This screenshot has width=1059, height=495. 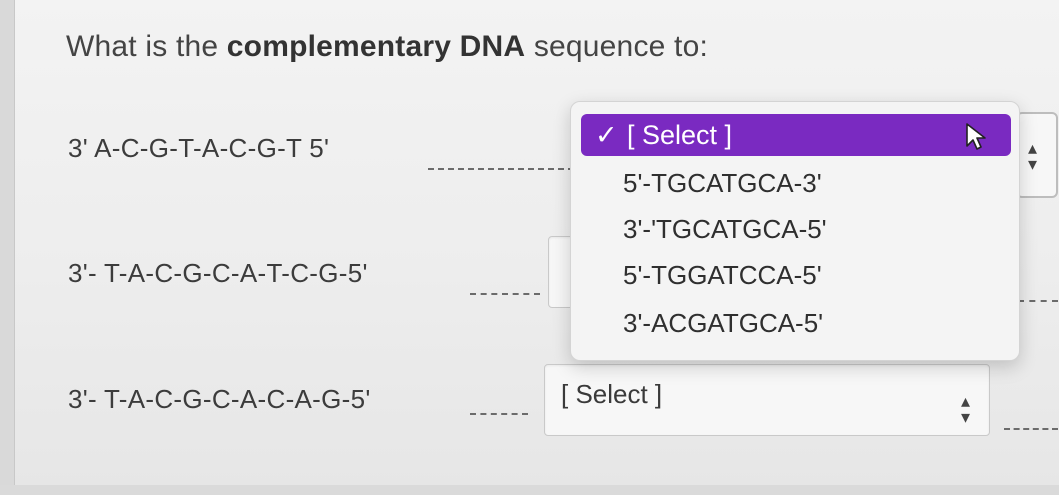 I want to click on sequence-1: 3' A-C-G-T-A-C-G-T 5', so click(x=199, y=148).